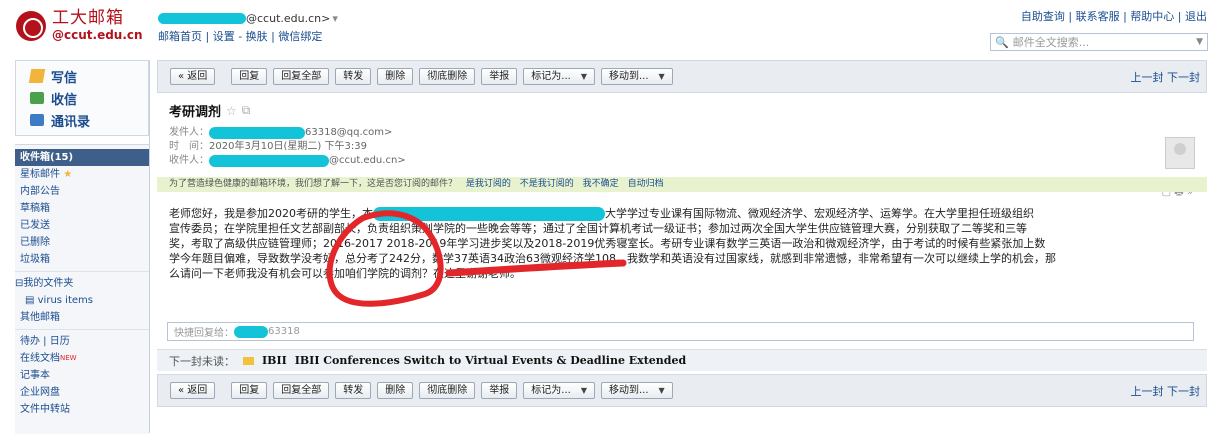 This screenshot has width=1221, height=434. I want to click on folder-my-folders: ⊟我的文件夹, so click(82, 283).